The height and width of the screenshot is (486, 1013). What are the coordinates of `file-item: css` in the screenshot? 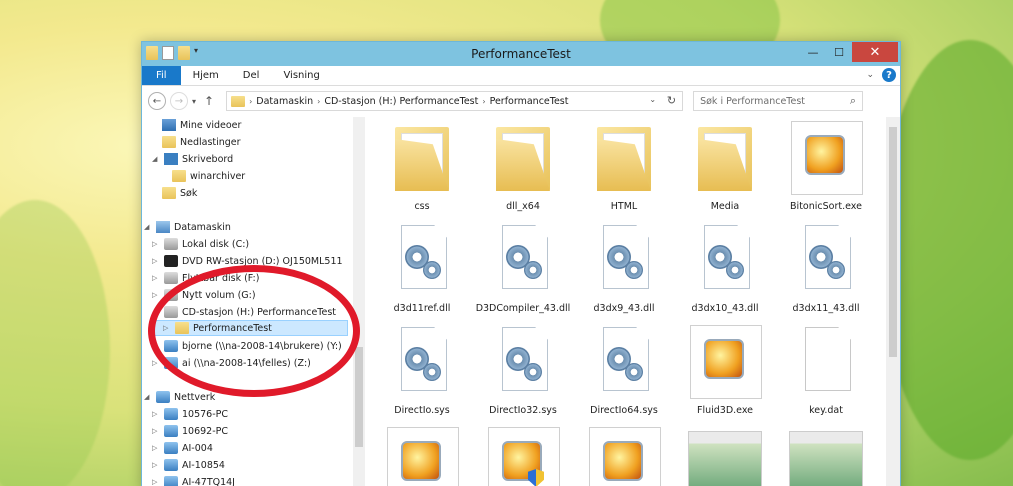 It's located at (422, 166).